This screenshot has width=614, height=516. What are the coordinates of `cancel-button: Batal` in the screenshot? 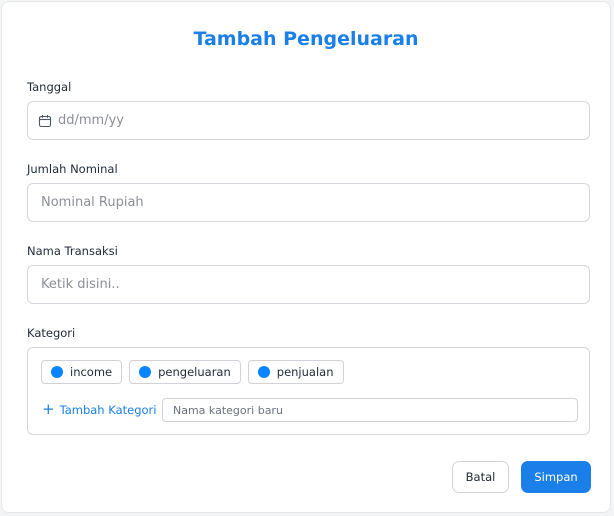 It's located at (480, 477).